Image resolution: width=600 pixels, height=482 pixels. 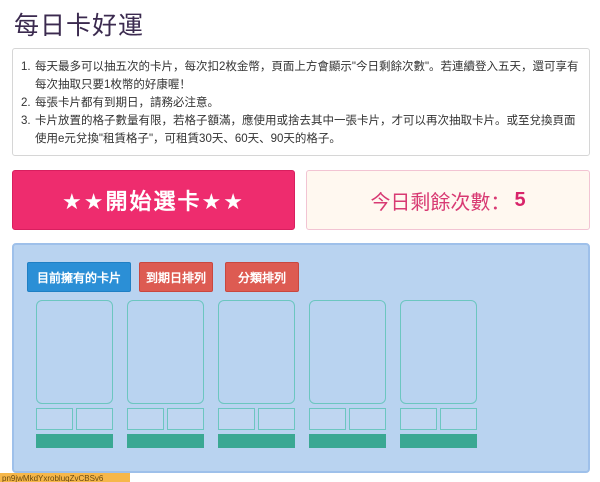 I want to click on rule-text: 每張卡片都有到期日，請務必注意。, so click(x=127, y=103).